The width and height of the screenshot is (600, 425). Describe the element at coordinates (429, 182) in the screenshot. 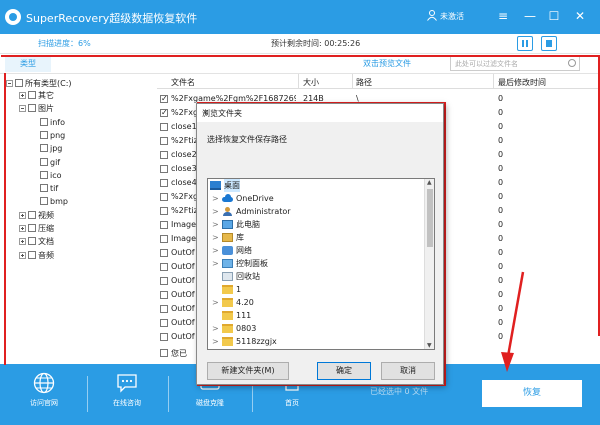

I see `scroll-up-icon: ▲` at that location.